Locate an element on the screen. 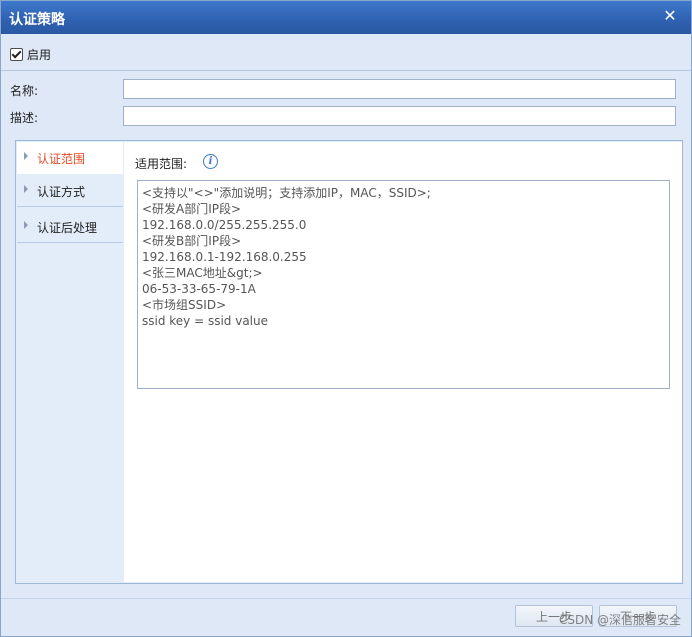 The image size is (692, 637). info-icon: i is located at coordinates (210, 161).